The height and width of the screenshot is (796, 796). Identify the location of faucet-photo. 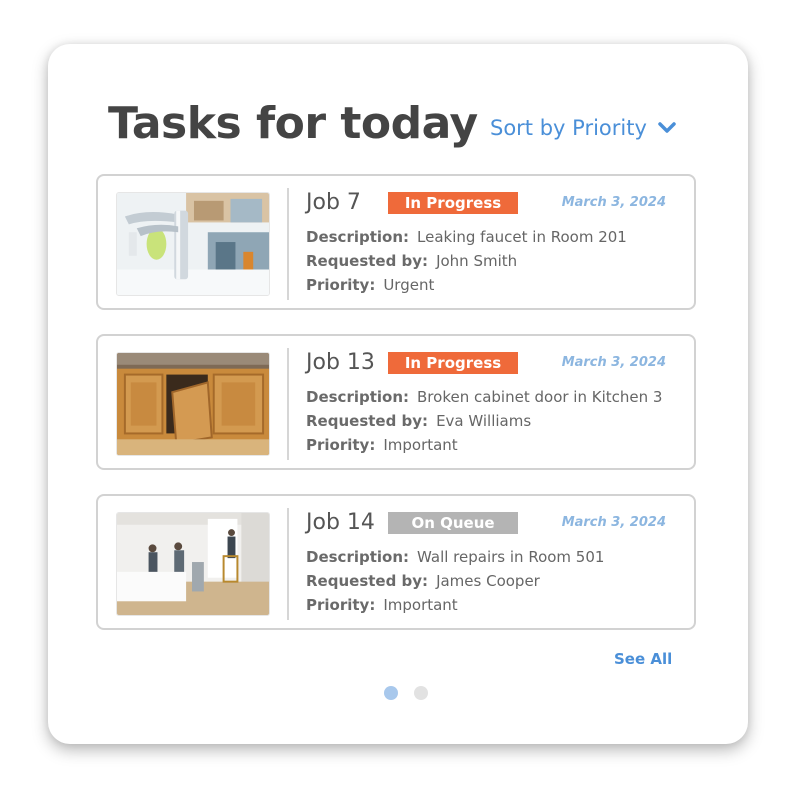
(193, 244).